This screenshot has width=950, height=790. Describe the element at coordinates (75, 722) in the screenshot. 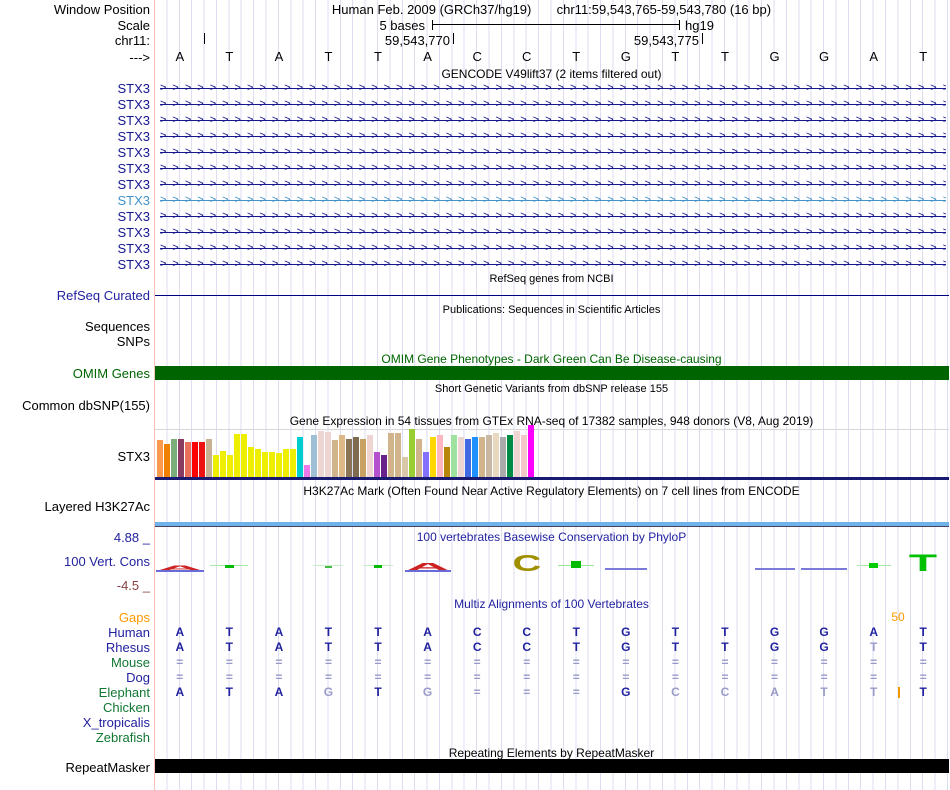

I see `species-label-x_tropicalis: X_tropicalis` at that location.